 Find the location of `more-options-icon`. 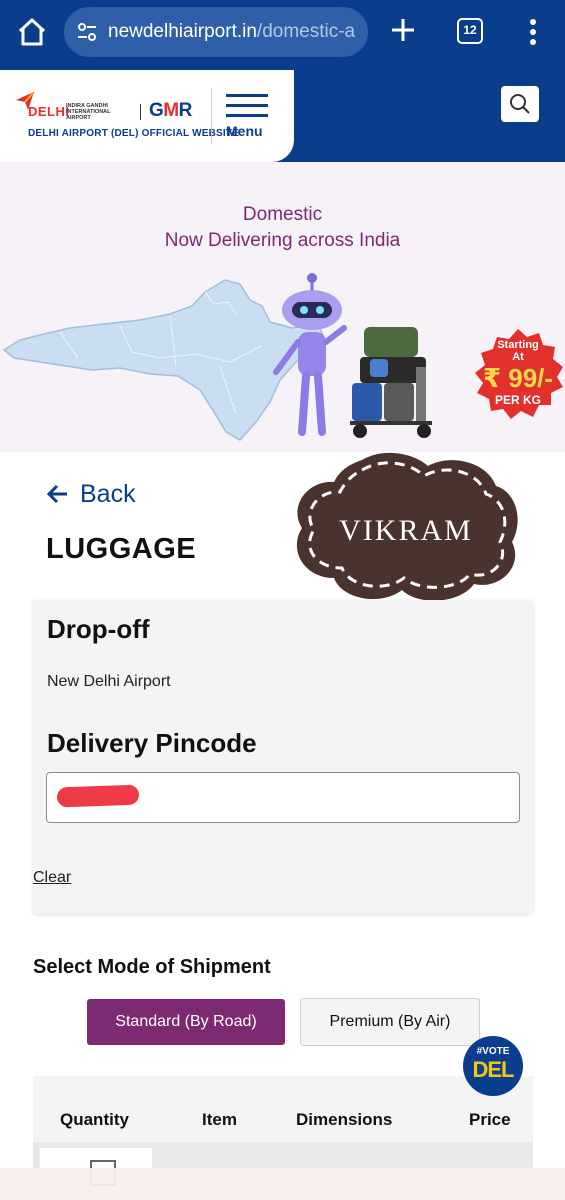

more-options-icon is located at coordinates (533, 32).